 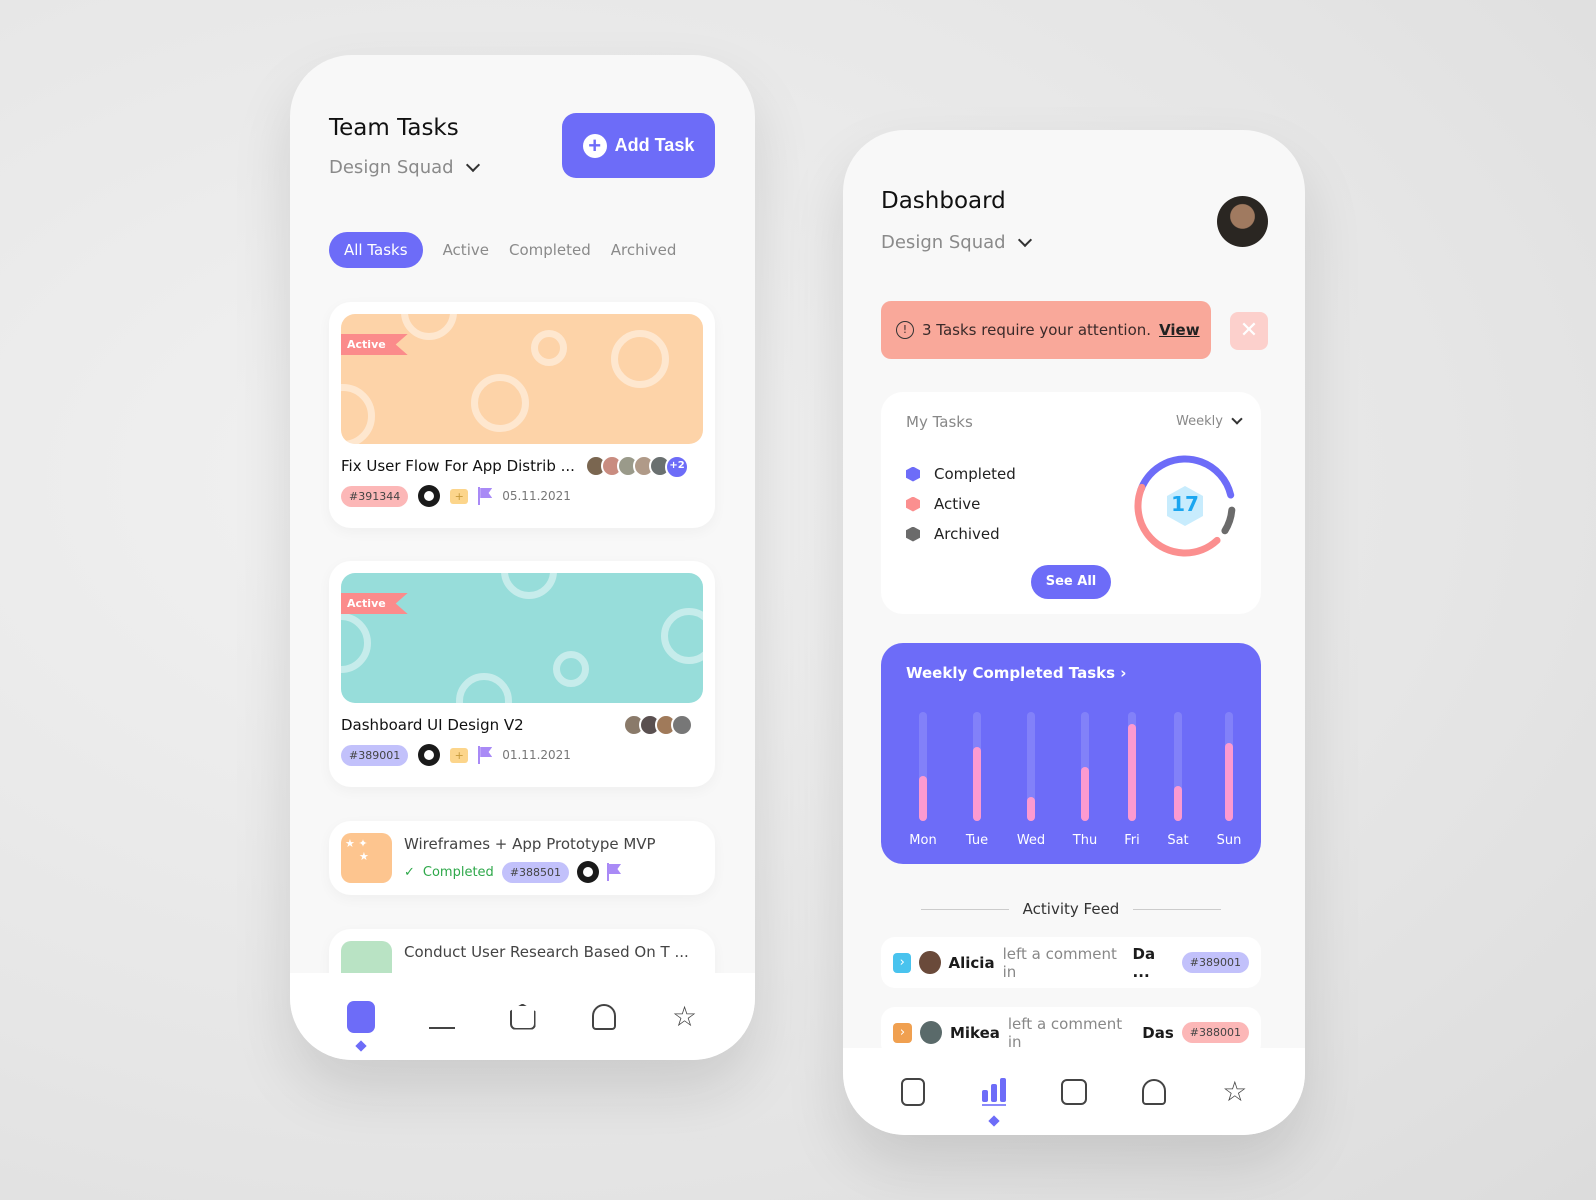 I want to click on task-date: 05.11.2021, so click(x=536, y=496).